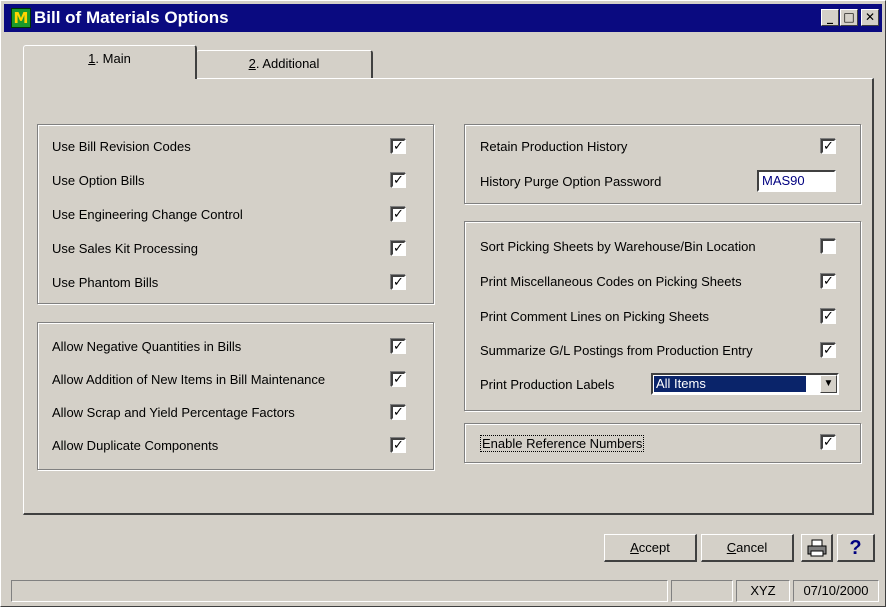 This screenshot has height=607, width=886. I want to click on title-bar: M Bill of Materials Options _ □ ✕, so click(443, 18).